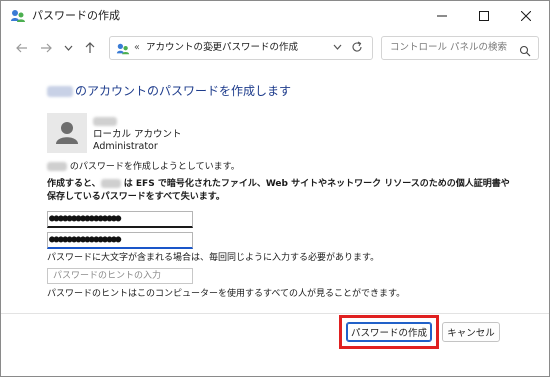 Image resolution: width=550 pixels, height=377 pixels. Describe the element at coordinates (275, 16) in the screenshot. I see `title-bar: パスワードの作成` at that location.